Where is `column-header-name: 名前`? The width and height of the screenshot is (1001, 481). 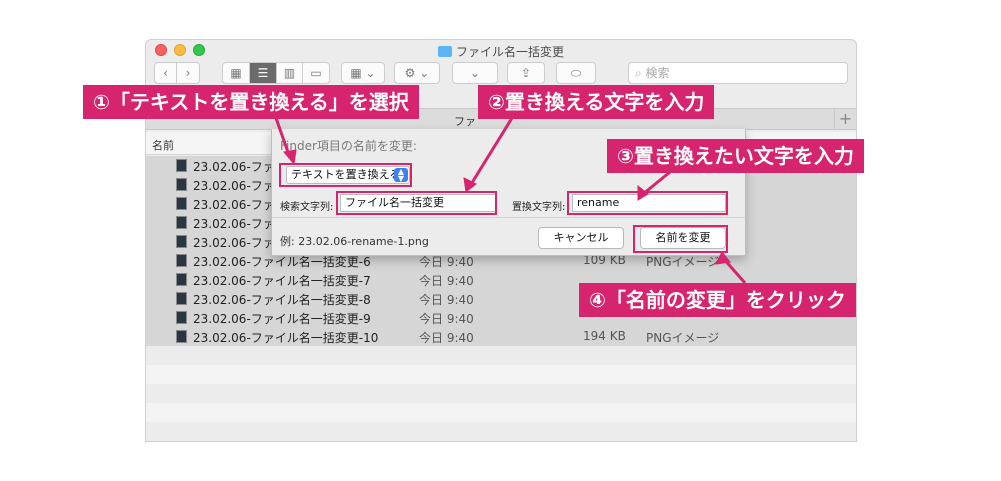
column-header-name: 名前 is located at coordinates (163, 145).